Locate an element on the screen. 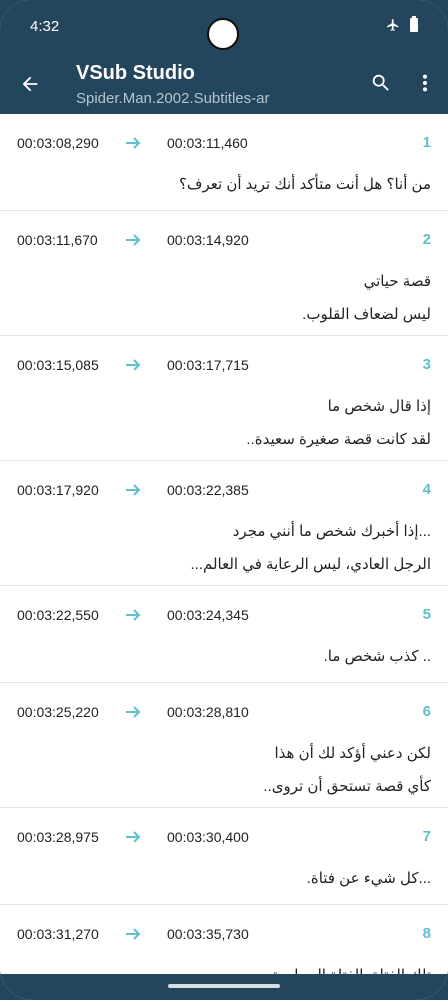  subtitle-text: من أنا؟ هل أنت متأكد أنك تريد أن تعرف؟ is located at coordinates (241, 184).